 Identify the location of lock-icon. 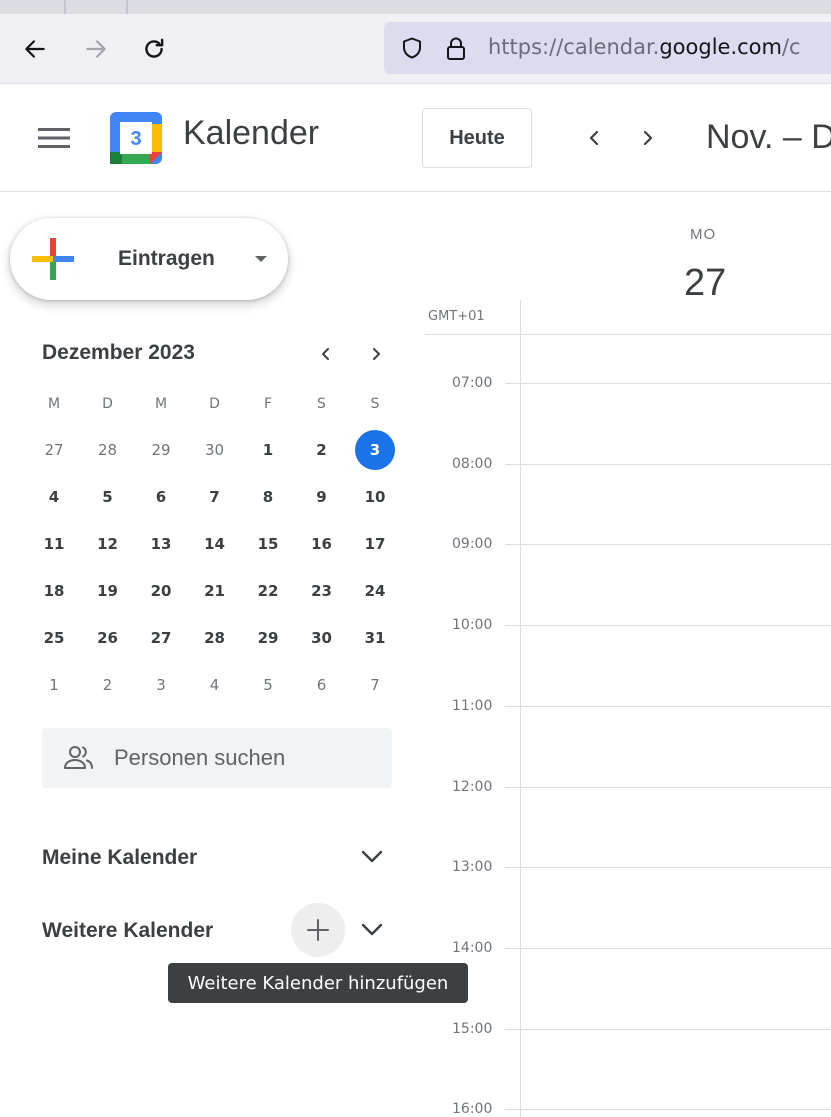
(456, 49).